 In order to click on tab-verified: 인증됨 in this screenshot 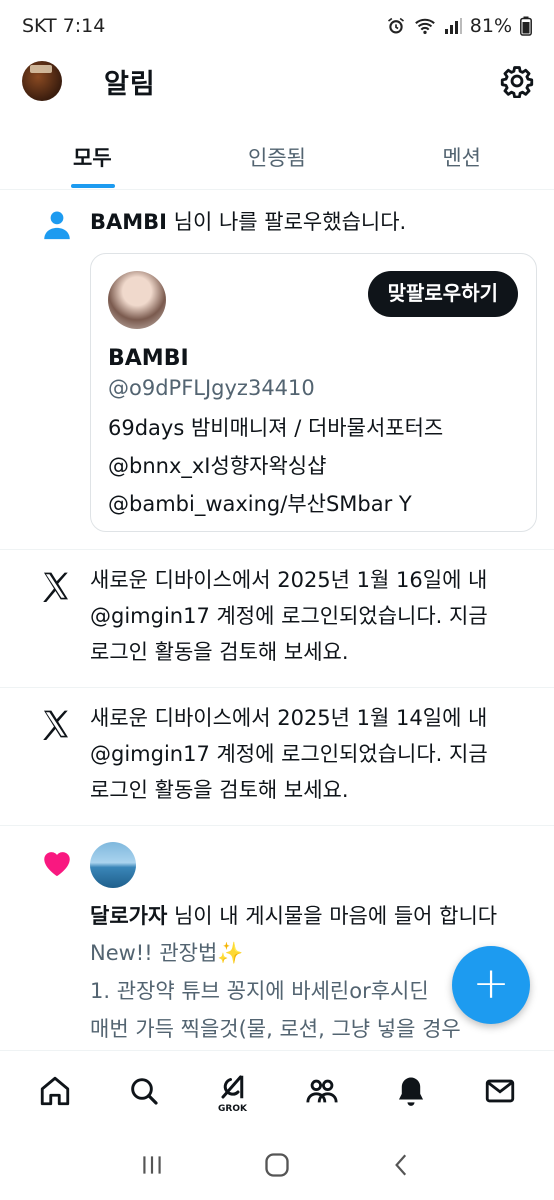, I will do `click(277, 156)`.